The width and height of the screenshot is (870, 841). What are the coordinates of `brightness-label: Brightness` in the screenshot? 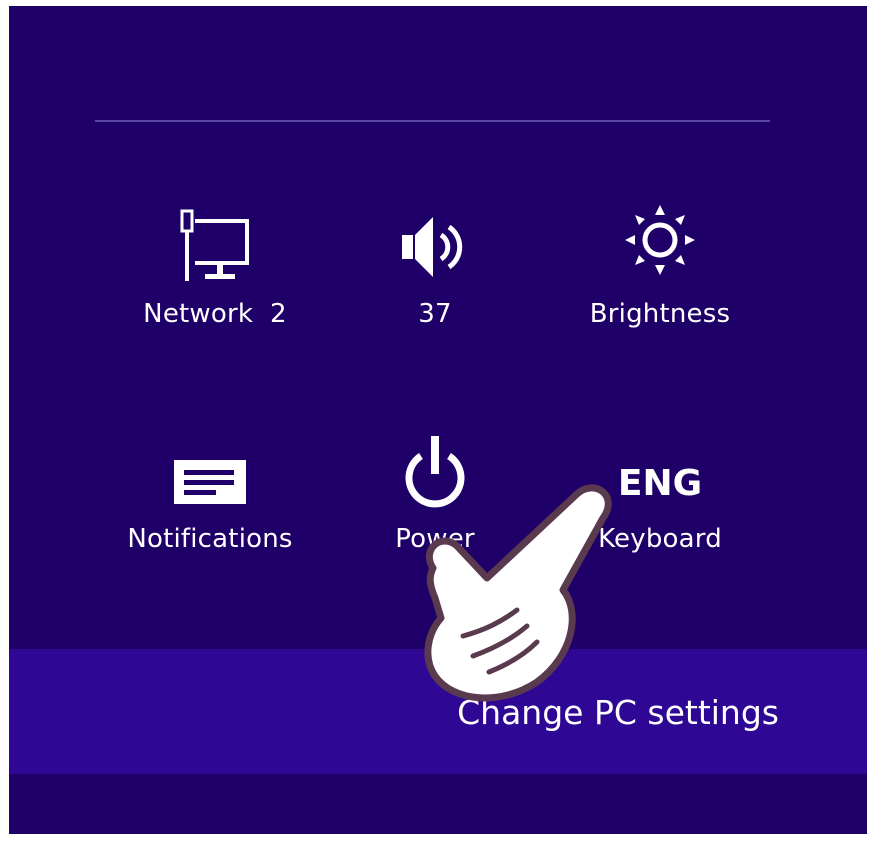 It's located at (660, 314).